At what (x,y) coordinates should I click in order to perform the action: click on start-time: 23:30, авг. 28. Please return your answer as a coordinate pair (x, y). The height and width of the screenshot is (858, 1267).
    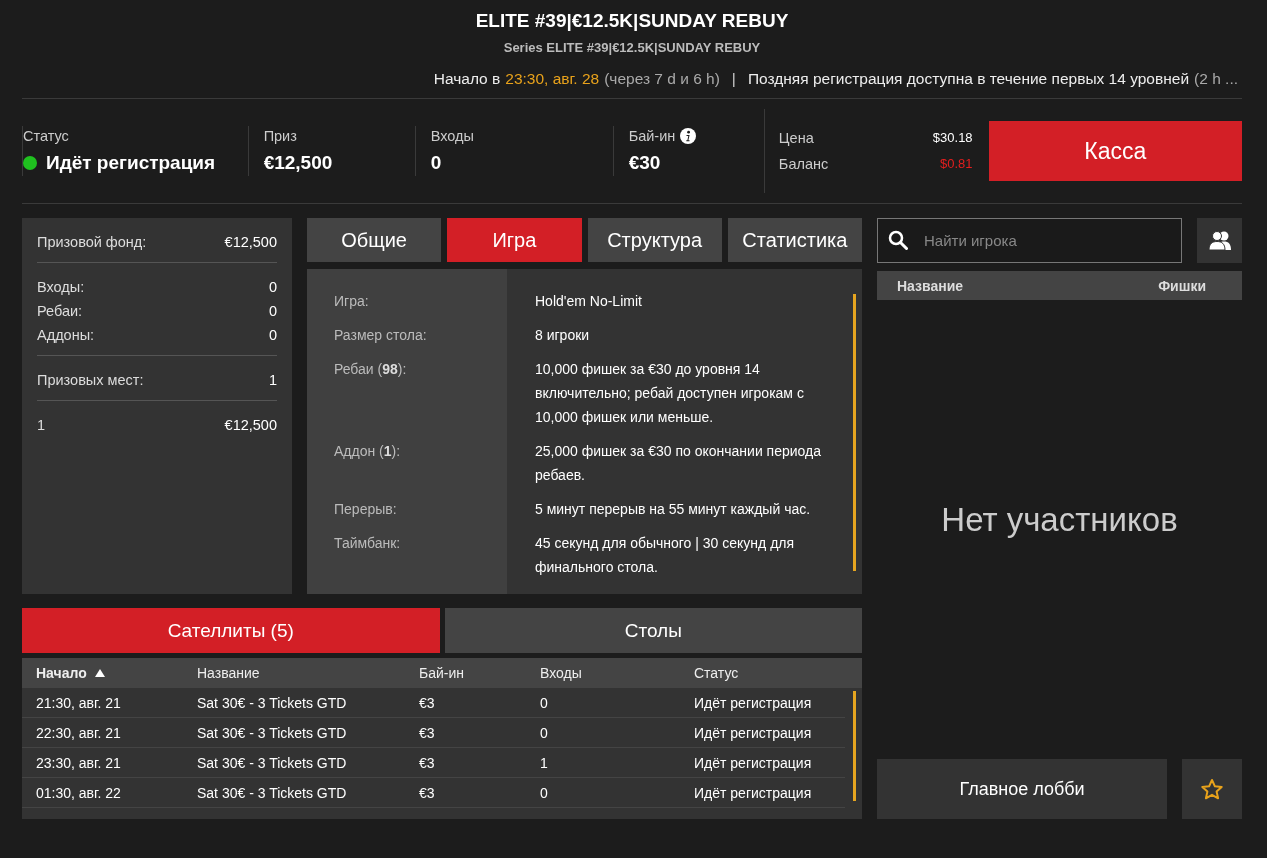
    Looking at the image, I should click on (552, 79).